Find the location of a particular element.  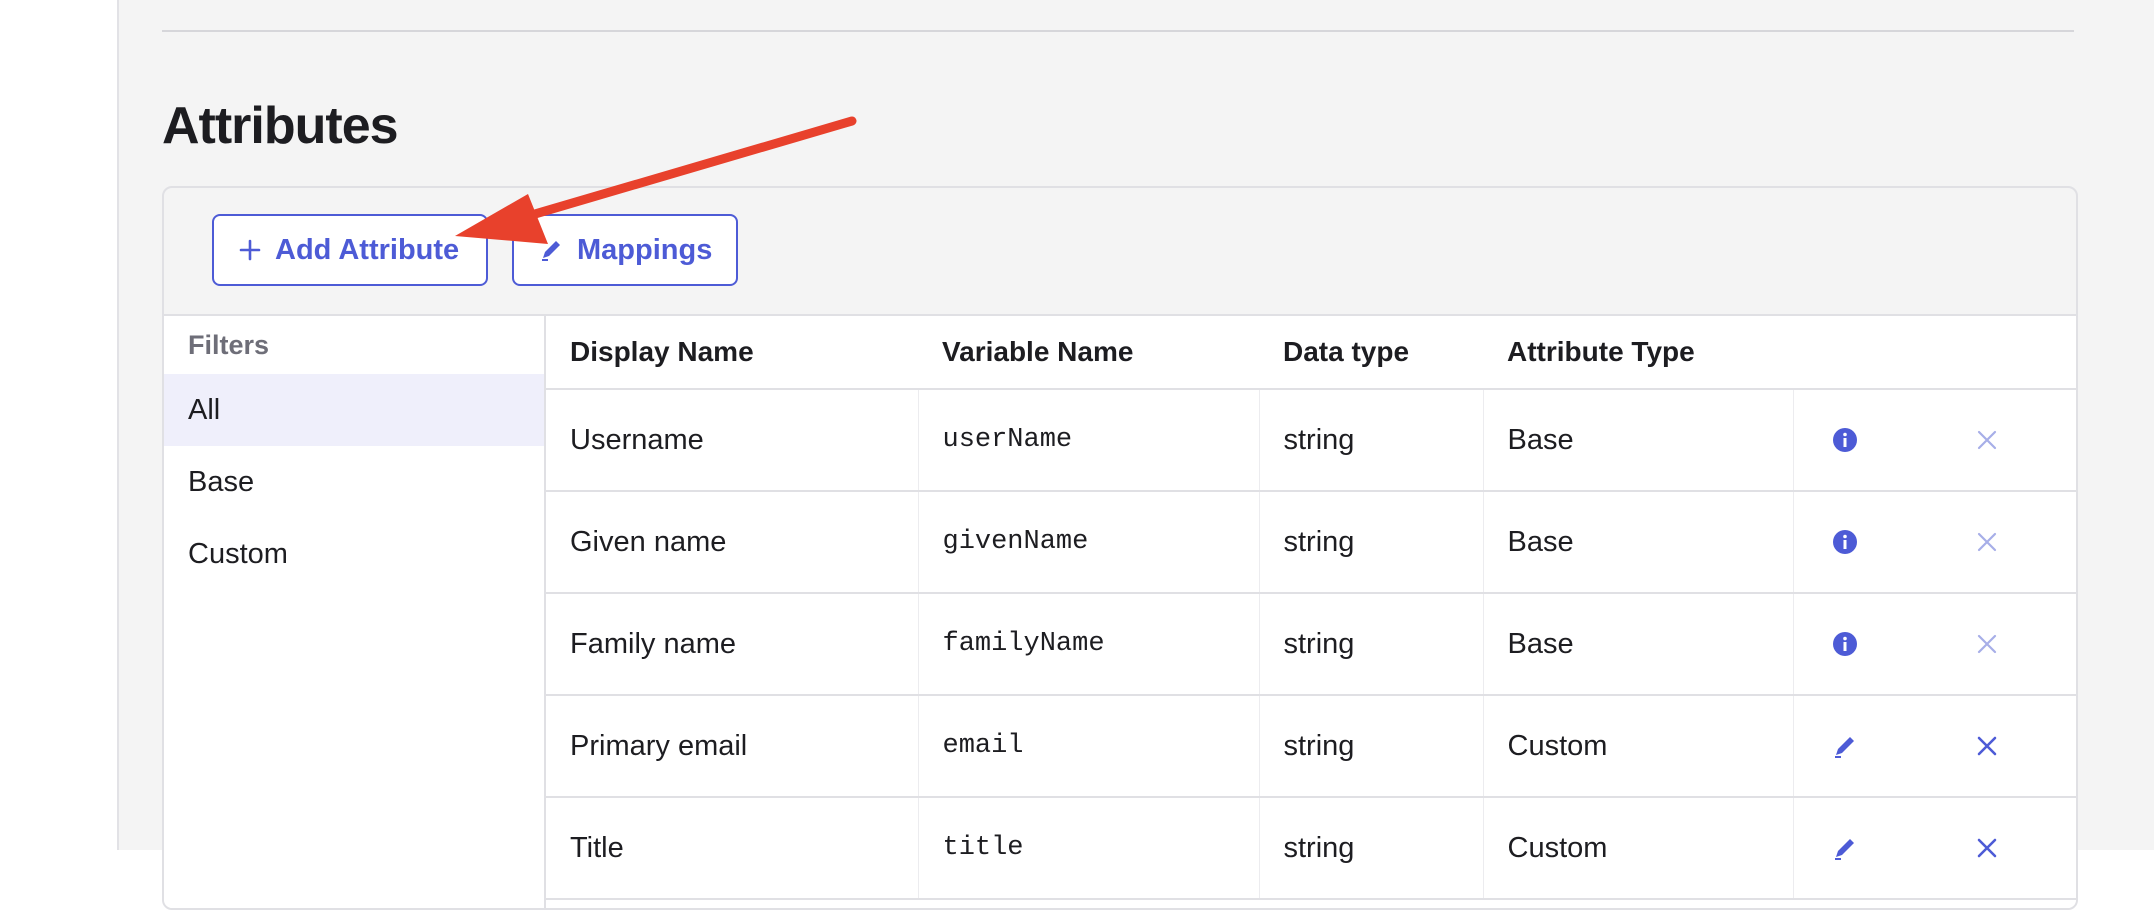

table-row: Given name givenName string Base is located at coordinates (1311, 542).